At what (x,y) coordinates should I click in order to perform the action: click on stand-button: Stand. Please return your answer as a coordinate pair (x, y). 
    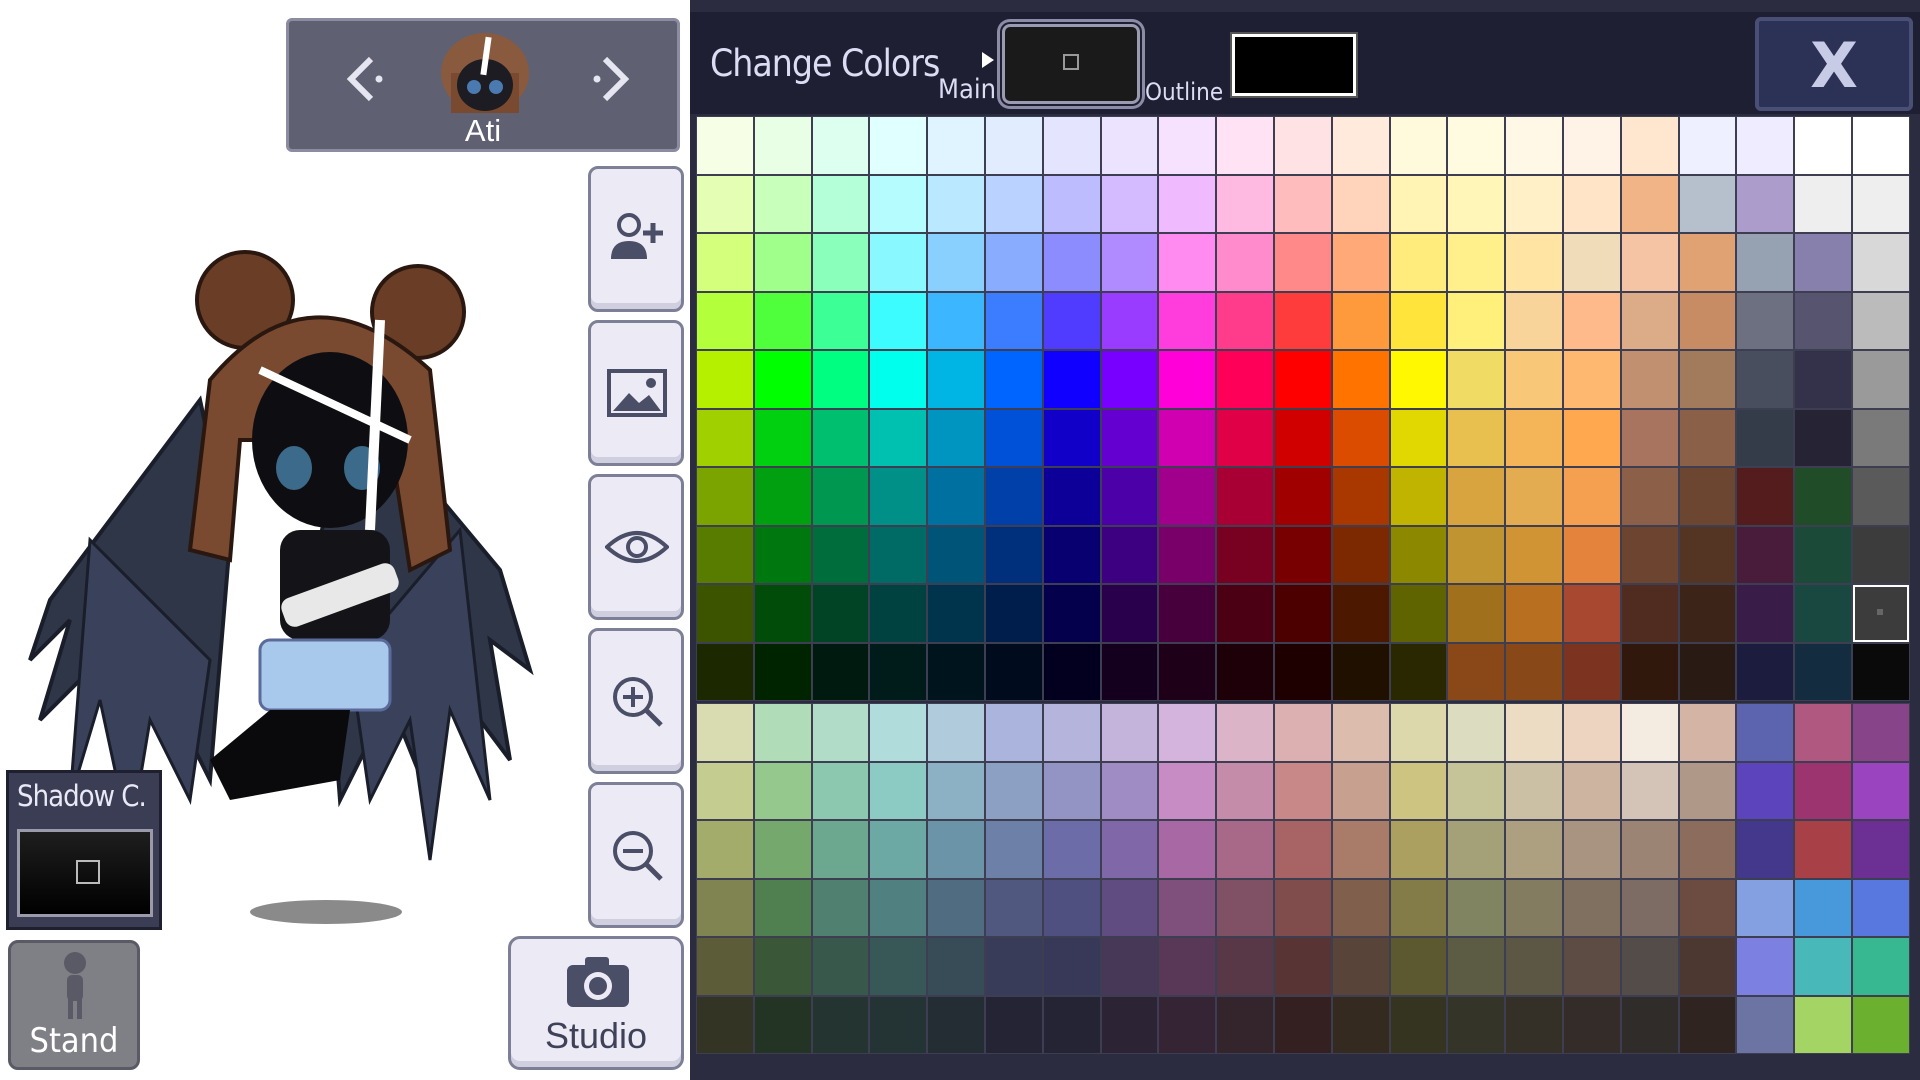
    Looking at the image, I should click on (74, 1005).